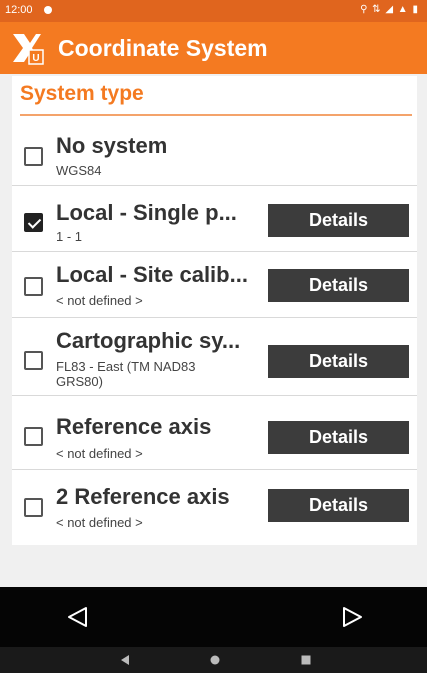  What do you see at coordinates (78, 617) in the screenshot?
I see `previous-arrow-icon` at bounding box center [78, 617].